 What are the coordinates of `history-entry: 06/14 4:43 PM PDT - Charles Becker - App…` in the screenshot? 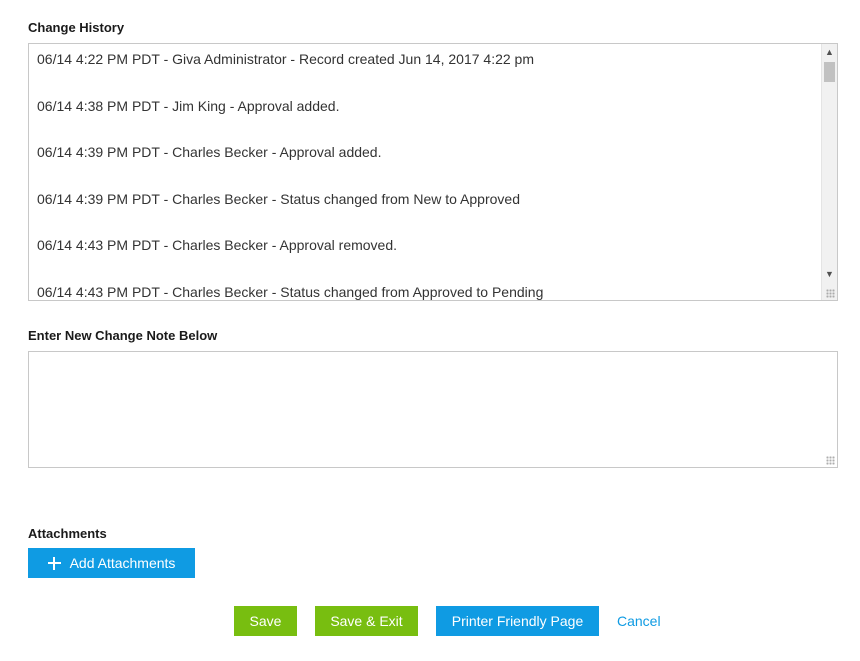 It's located at (217, 245).